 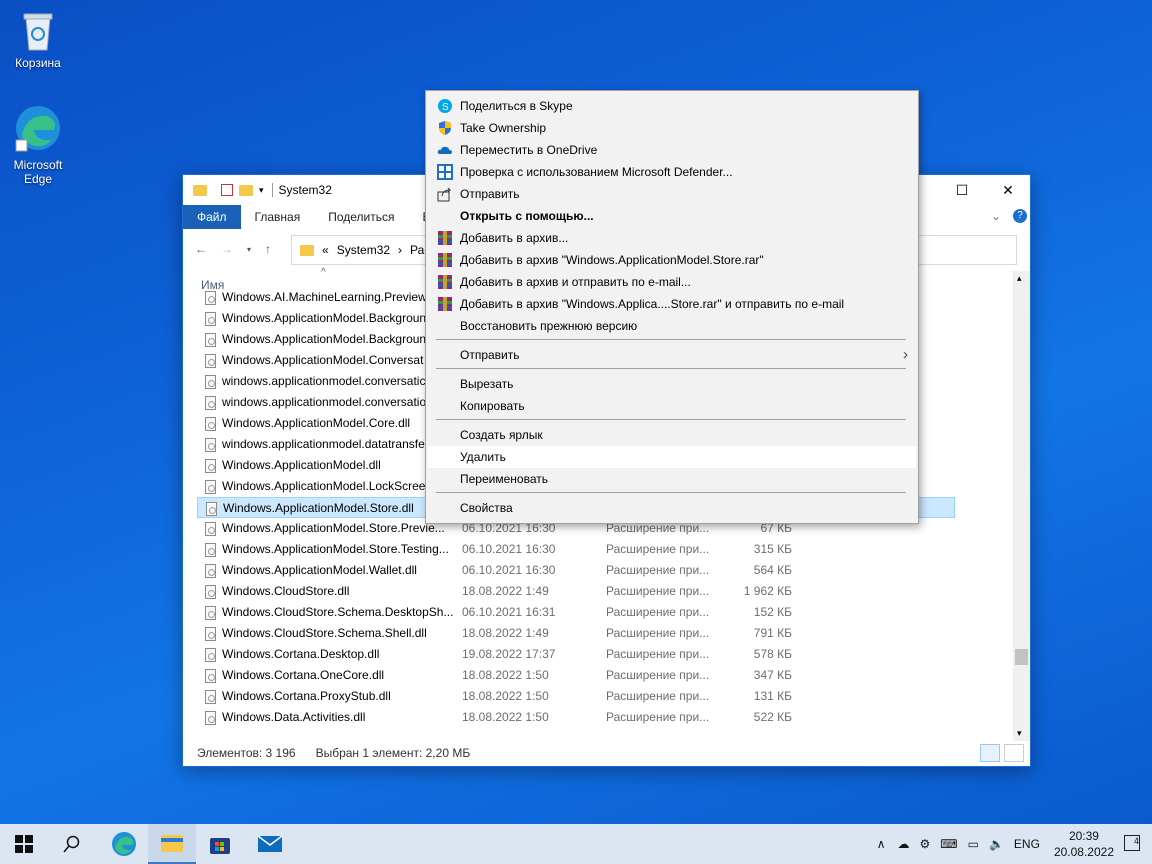 I want to click on new-folder-icon, so click(x=246, y=190).